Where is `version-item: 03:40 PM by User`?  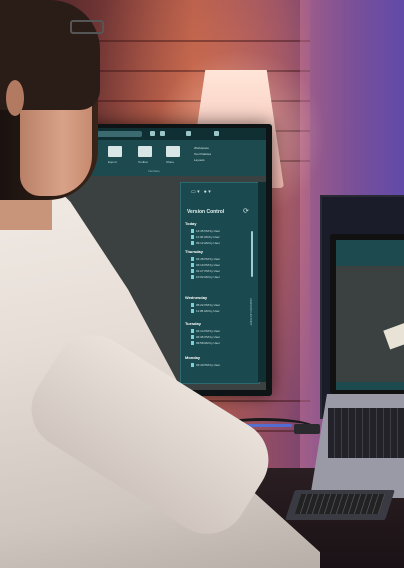
version-item: 03:40 PM by User is located at coordinates (205, 365).